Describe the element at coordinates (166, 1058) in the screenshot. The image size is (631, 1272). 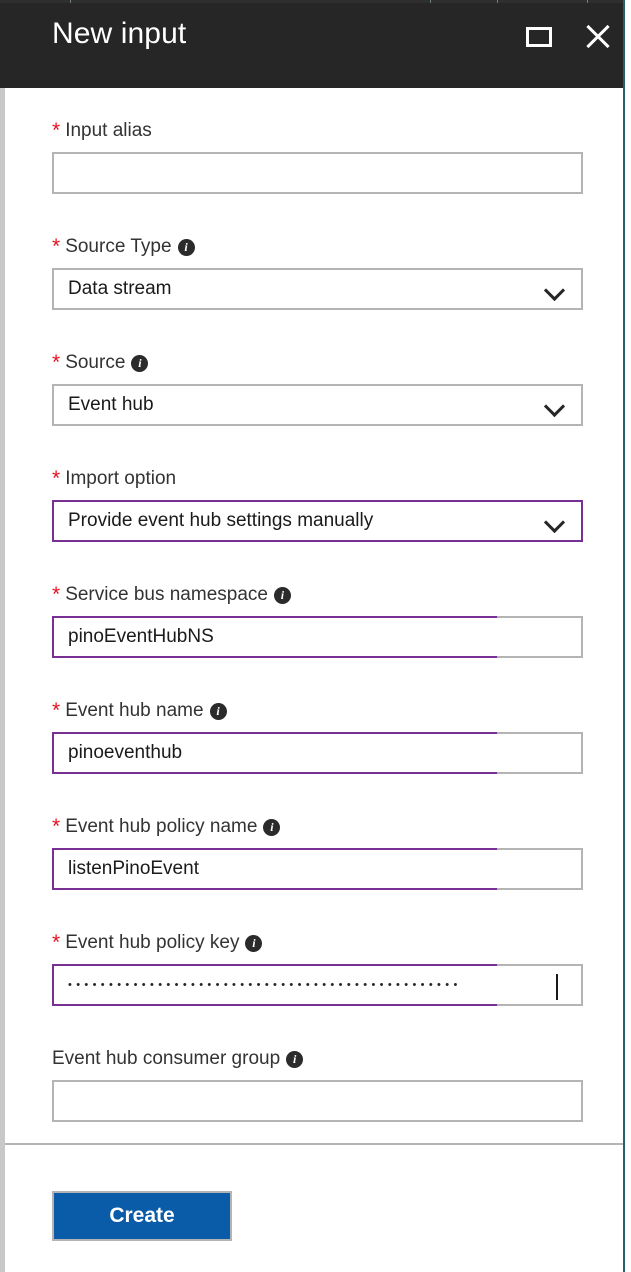
I see `label-text: Event hub consumer group` at that location.